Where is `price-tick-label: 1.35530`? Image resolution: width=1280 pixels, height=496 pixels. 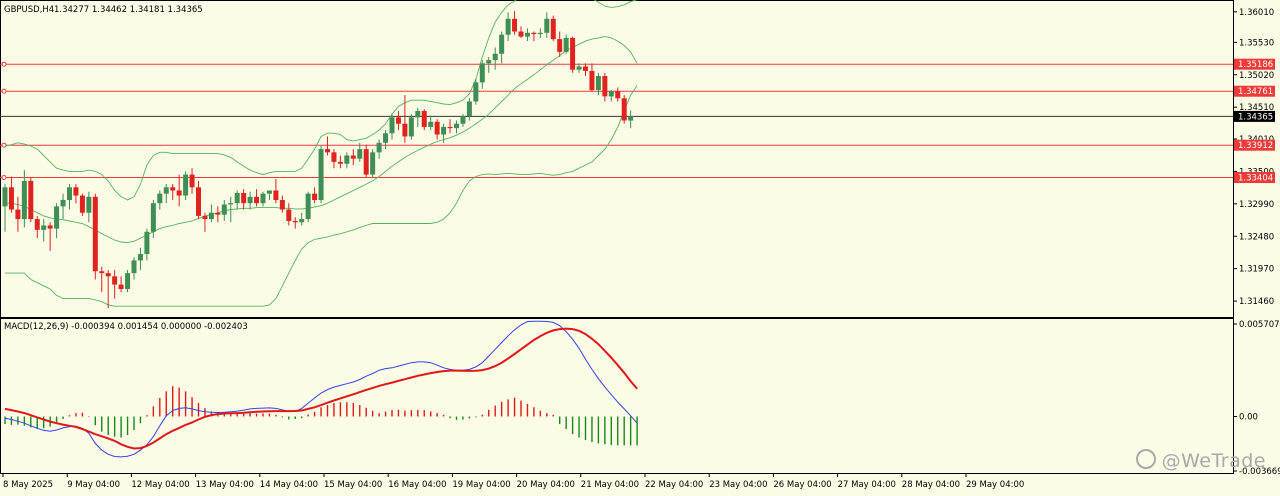 price-tick-label: 1.35530 is located at coordinates (1256, 43).